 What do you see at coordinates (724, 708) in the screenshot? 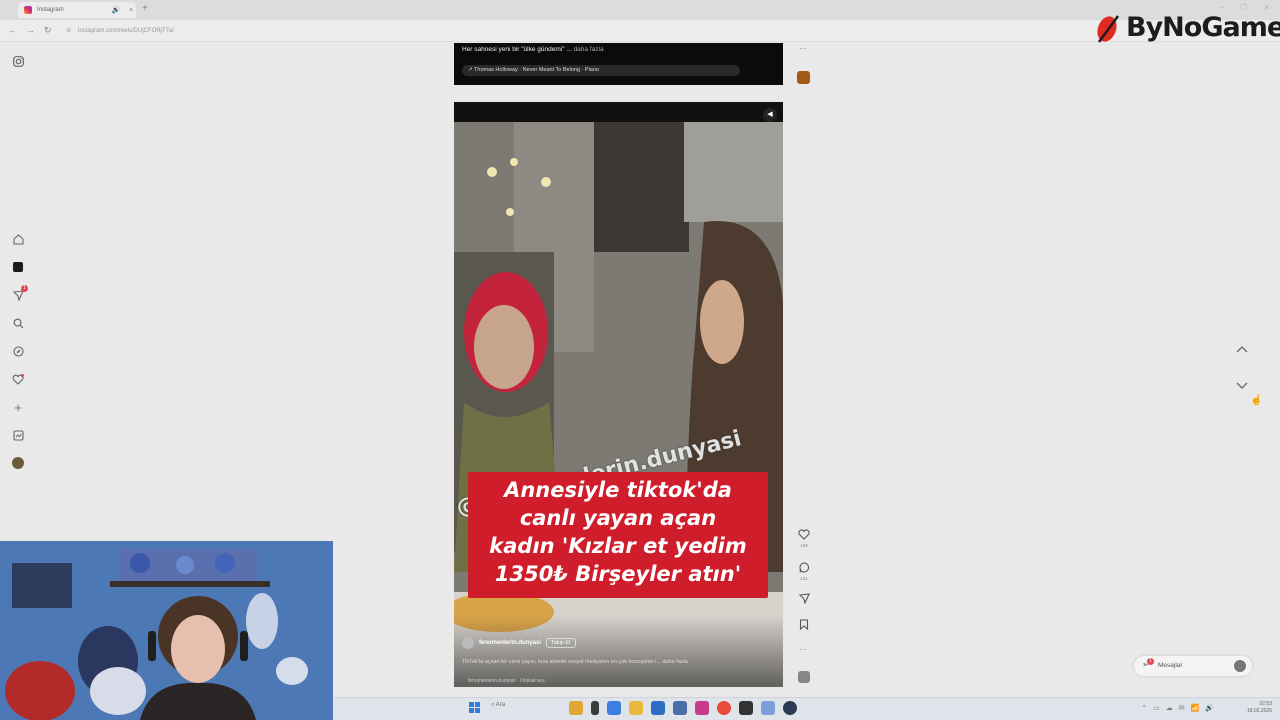
I see `taskbar-app-chrome-icon` at bounding box center [724, 708].